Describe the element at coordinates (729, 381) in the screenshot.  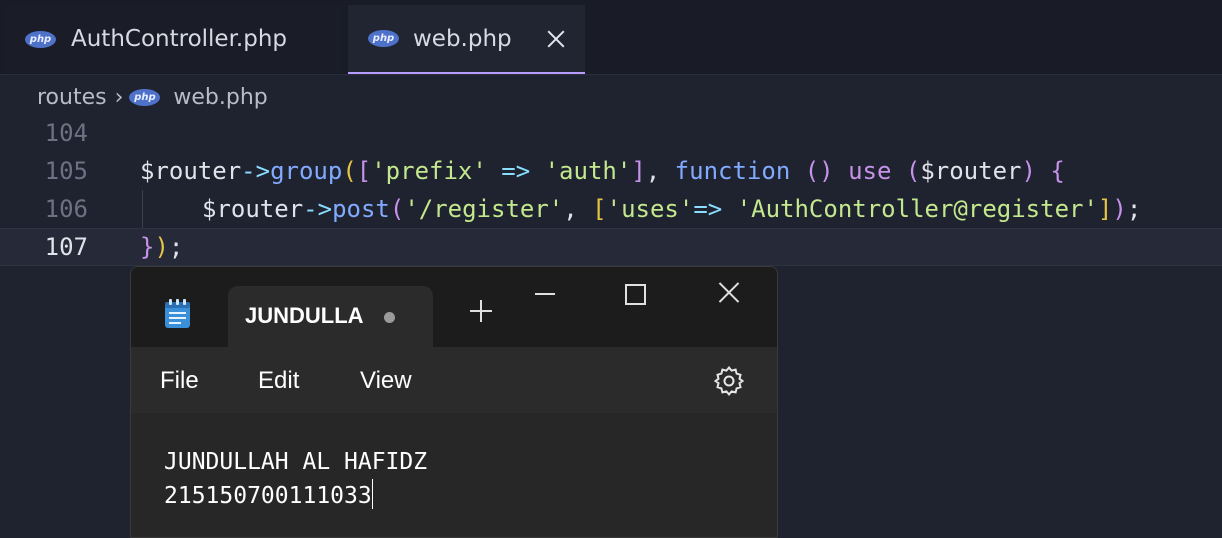
I see `gear-icon` at that location.